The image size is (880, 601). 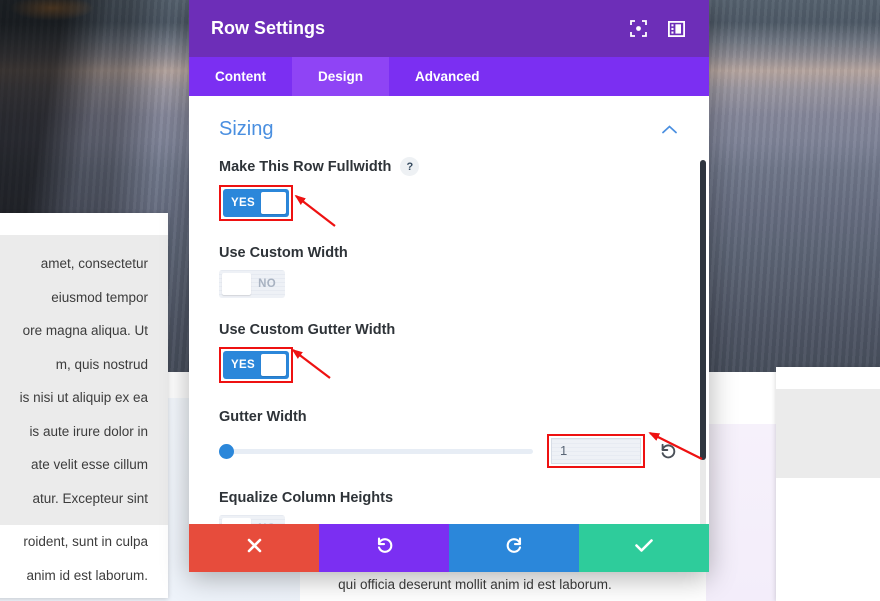 I want to click on background-card-right-inner: Lorem adipi, so click(x=828, y=433).